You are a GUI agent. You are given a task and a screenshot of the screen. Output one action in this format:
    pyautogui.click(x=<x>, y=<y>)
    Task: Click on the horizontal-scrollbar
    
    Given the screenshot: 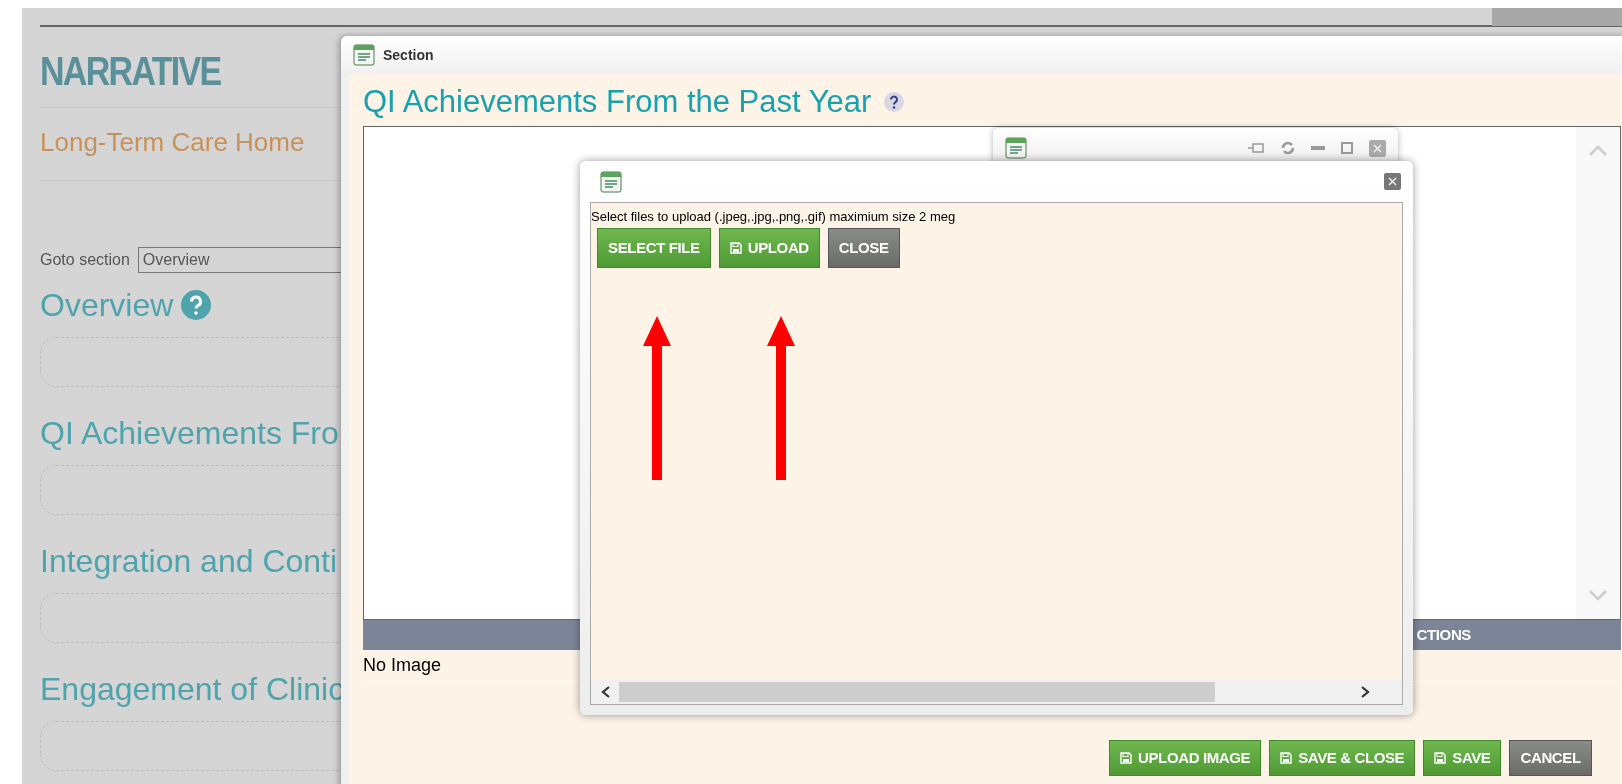 What is the action you would take?
    pyautogui.click(x=996, y=692)
    